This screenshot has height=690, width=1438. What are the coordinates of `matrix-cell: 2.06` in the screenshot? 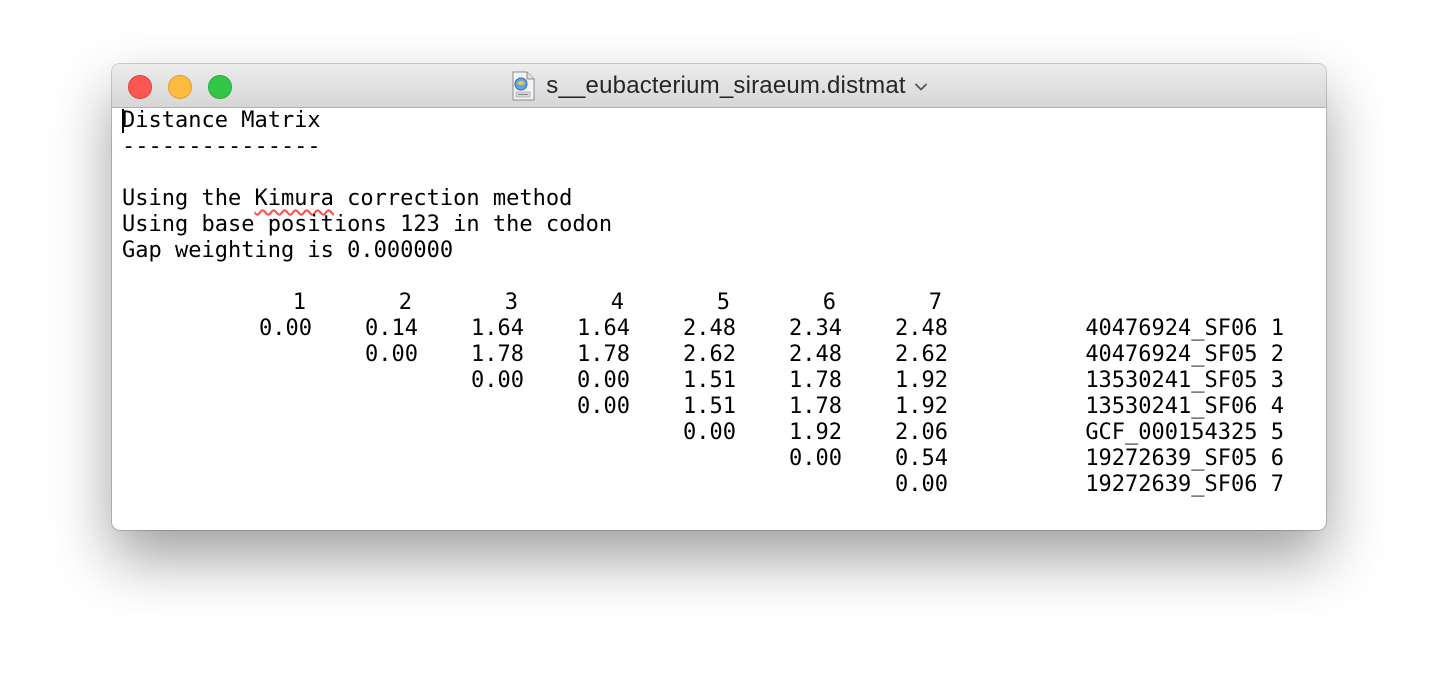 It's located at (921, 432).